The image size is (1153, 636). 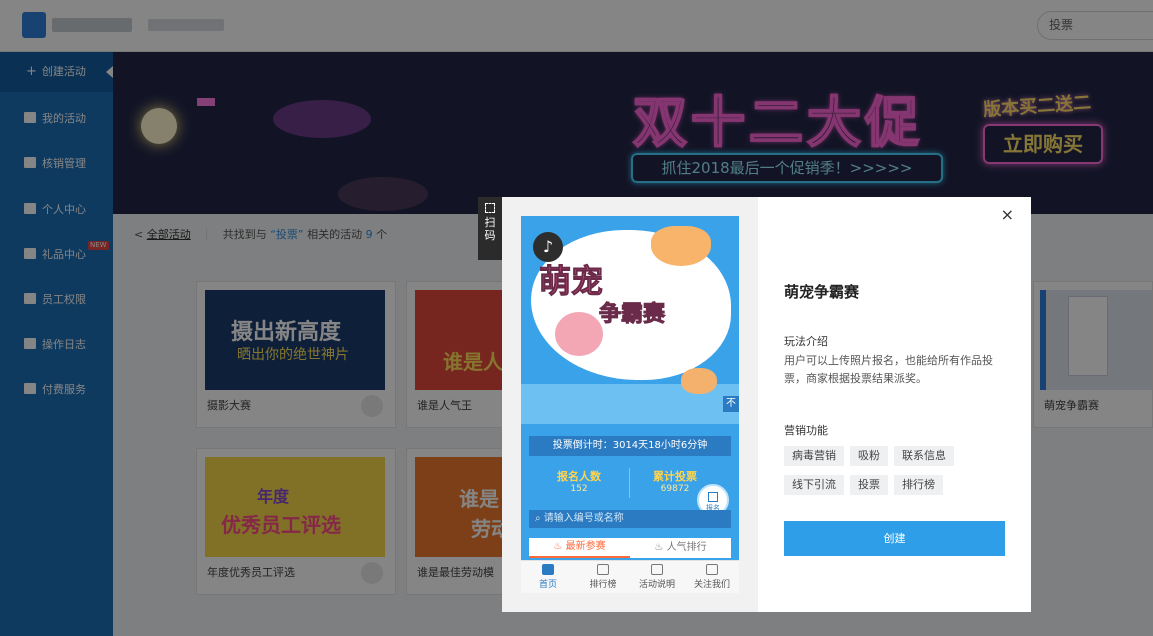 I want to click on preview-title: 萌宠, so click(x=571, y=281).